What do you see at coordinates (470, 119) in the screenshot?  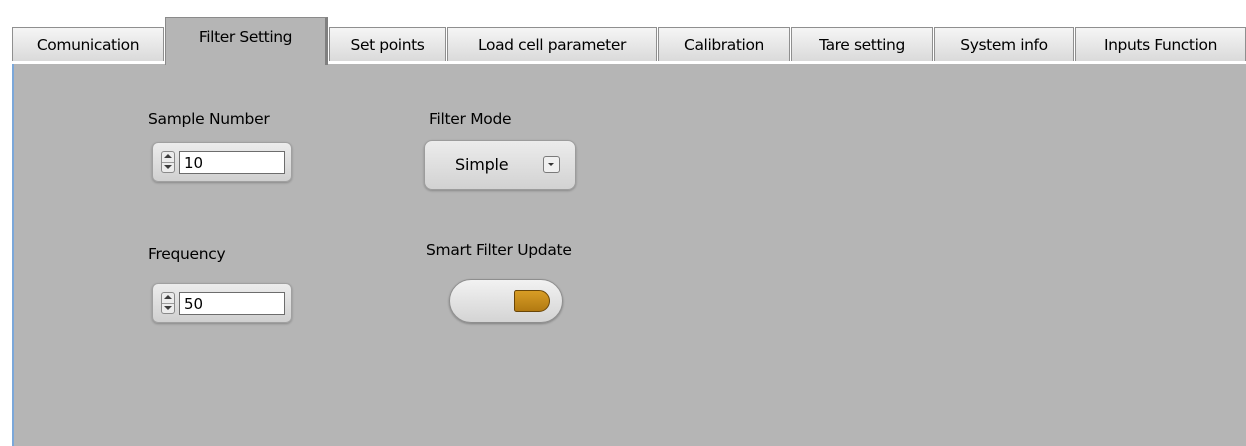 I see `filter-mode-label: Filter Mode` at bounding box center [470, 119].